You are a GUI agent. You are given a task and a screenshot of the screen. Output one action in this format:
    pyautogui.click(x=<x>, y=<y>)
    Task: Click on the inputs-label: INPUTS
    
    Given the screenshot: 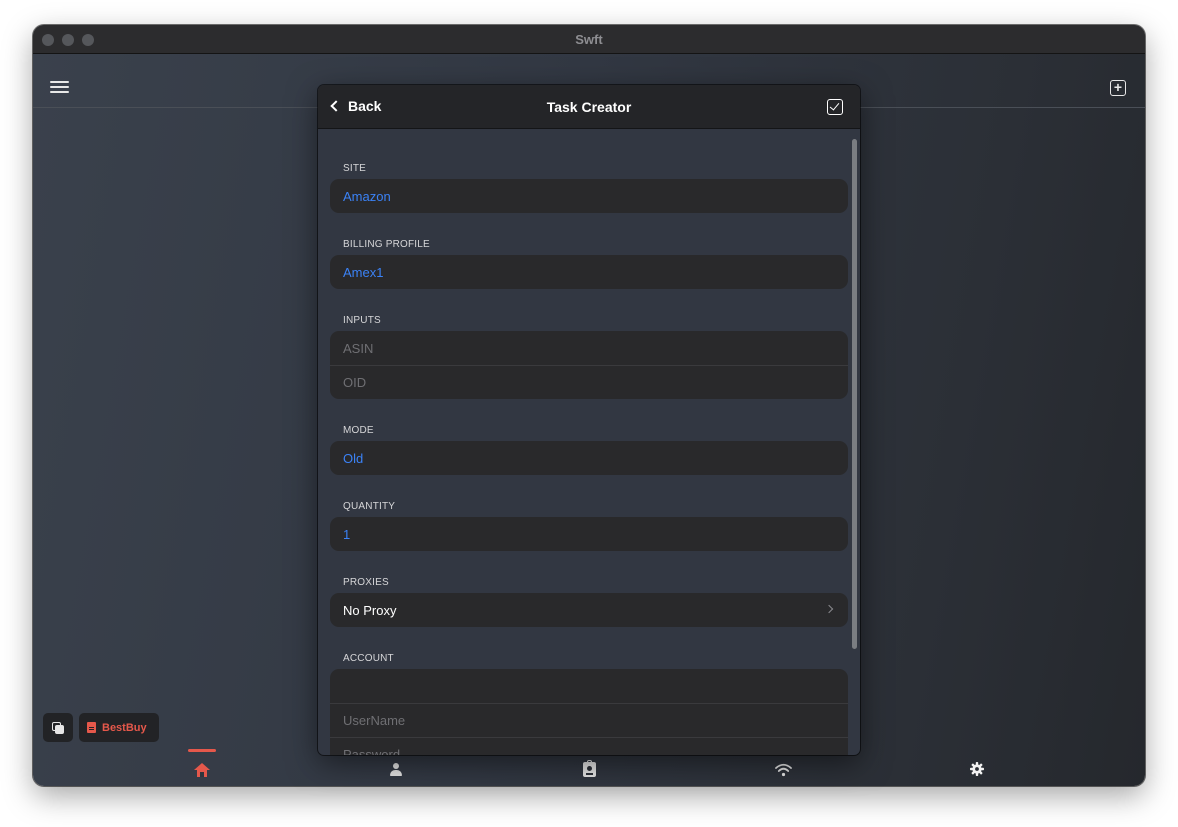 What is the action you would take?
    pyautogui.click(x=362, y=320)
    